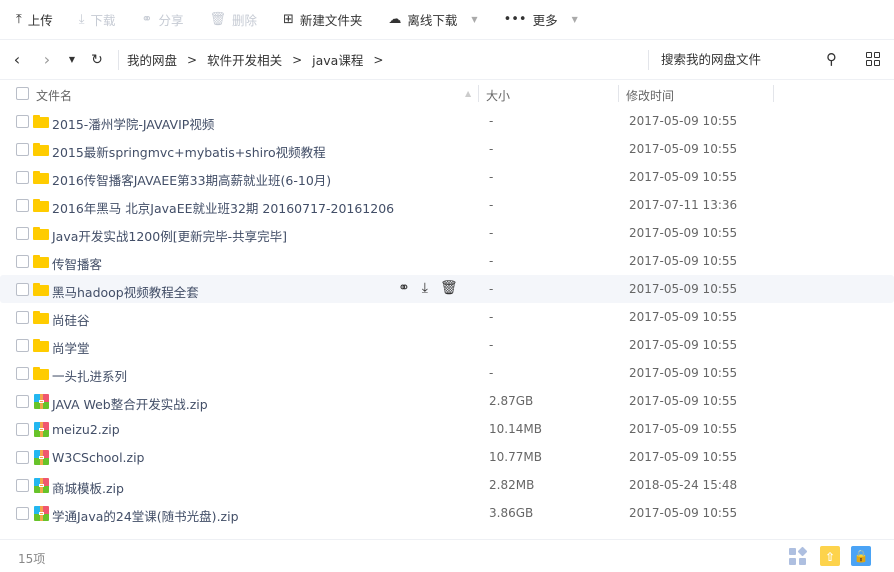 Image resolution: width=894 pixels, height=572 pixels. Describe the element at coordinates (54, 95) in the screenshot. I see `column-name: 文件名` at that location.